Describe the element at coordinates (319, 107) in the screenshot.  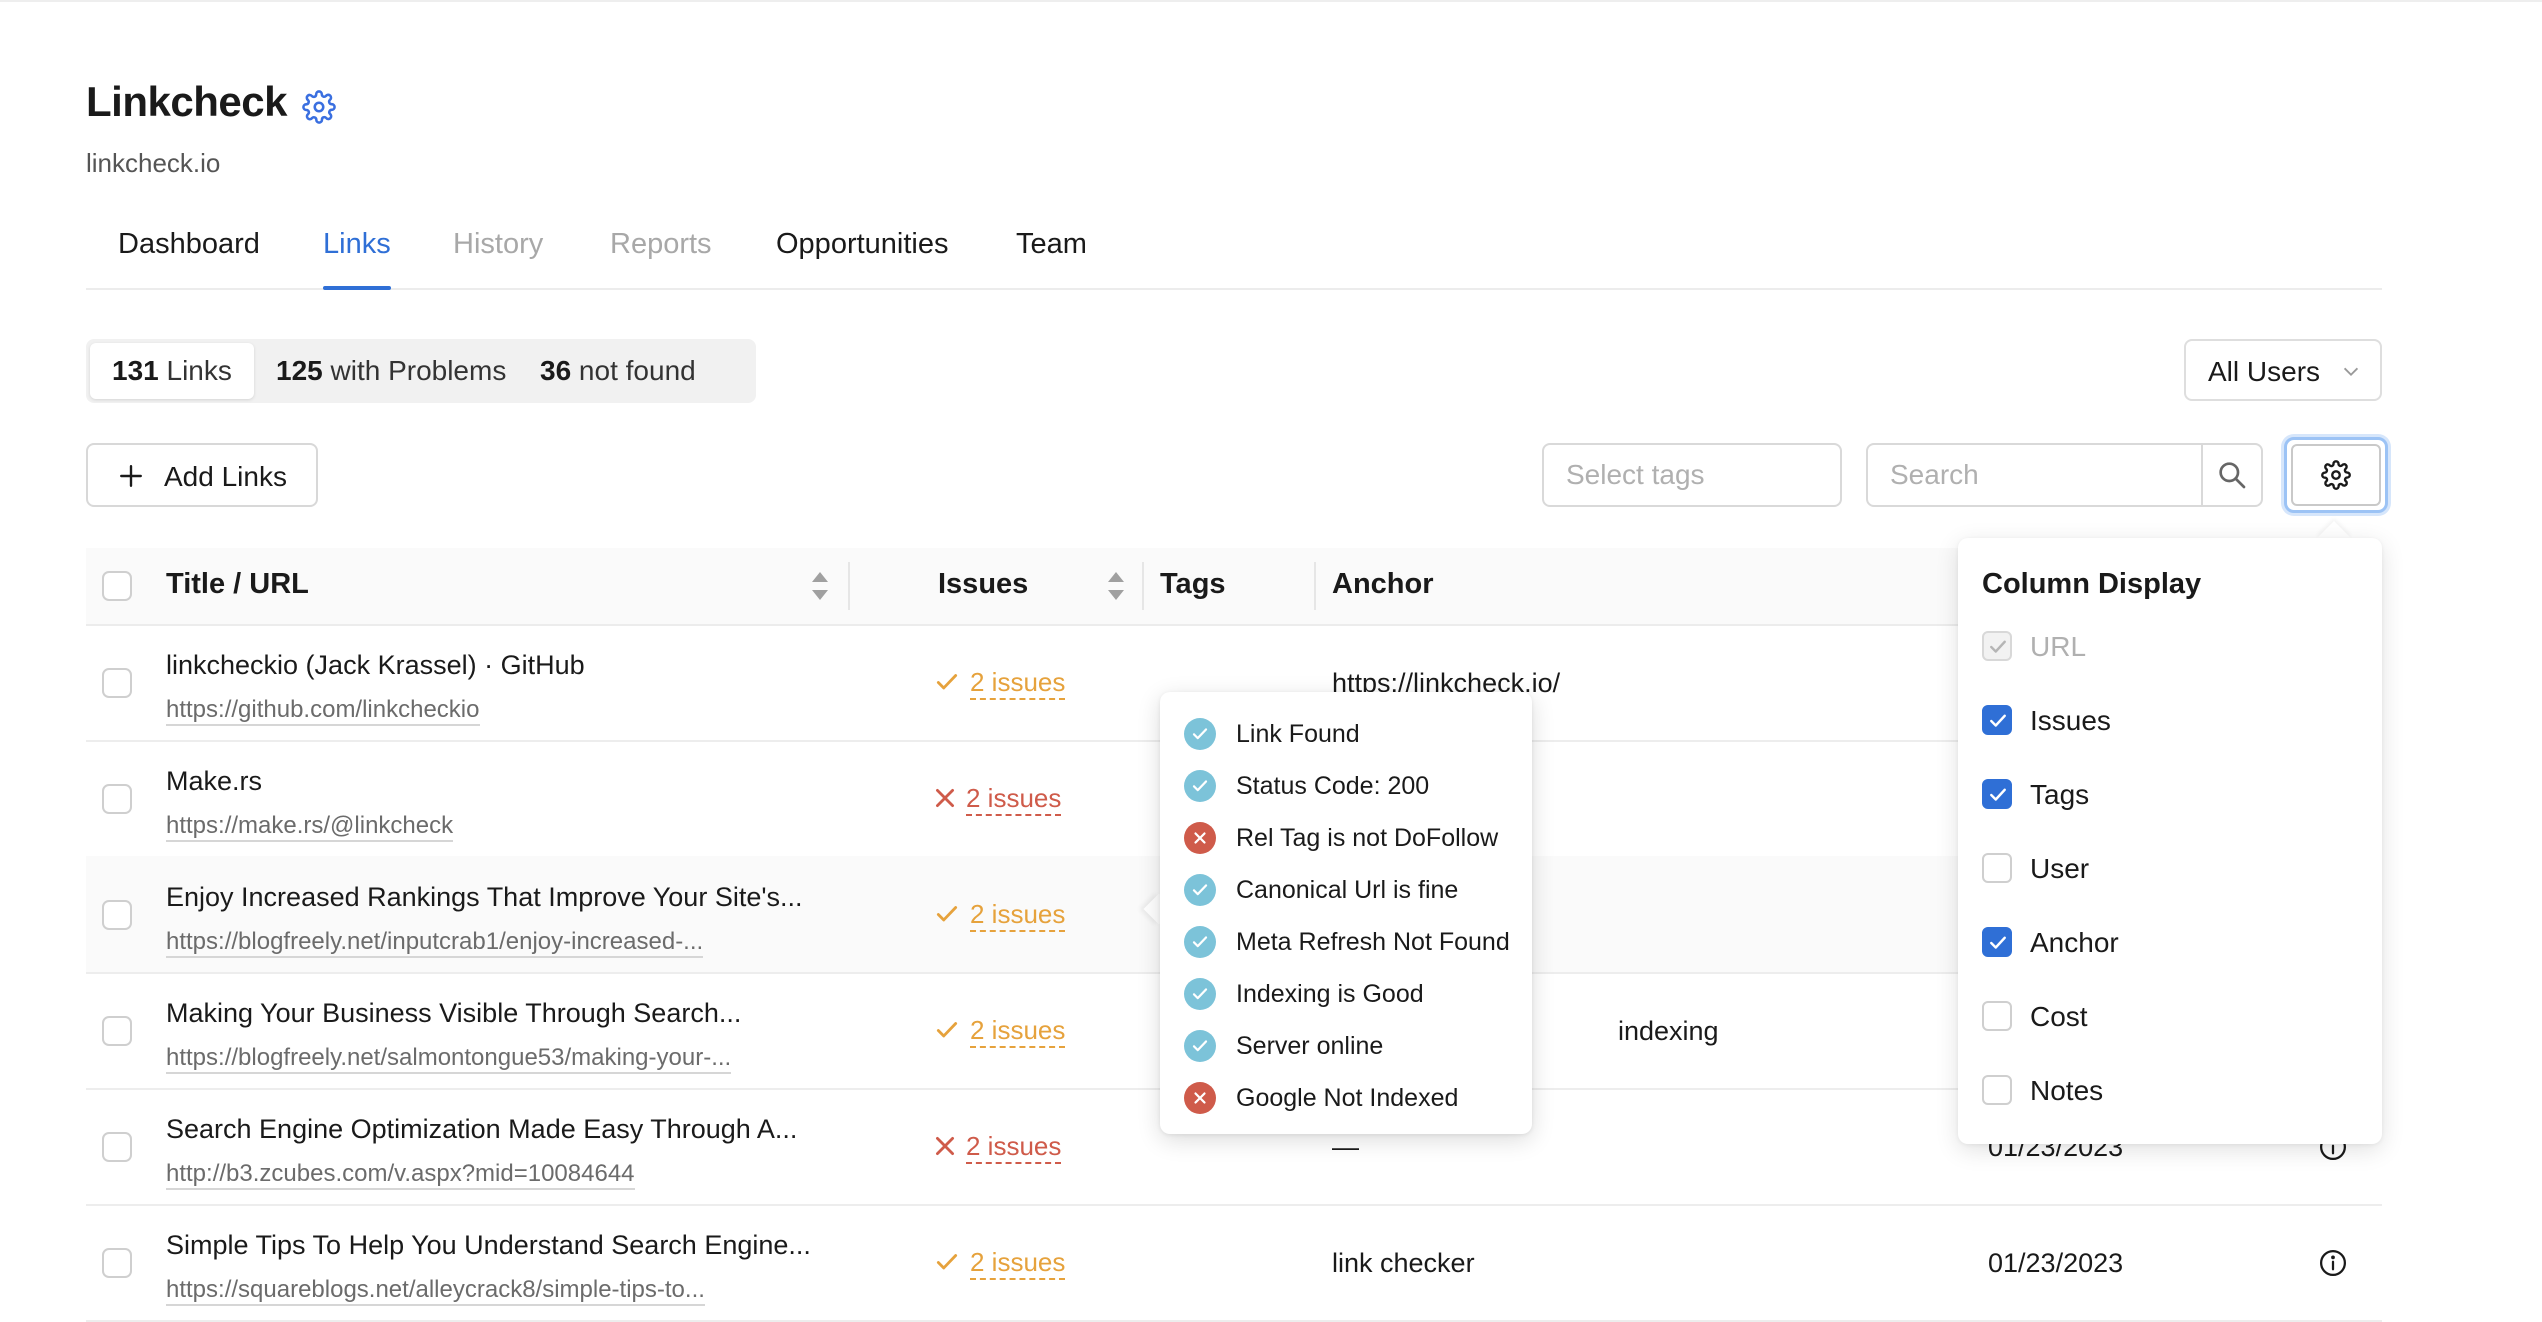
I see `project-settings-gear-icon` at that location.